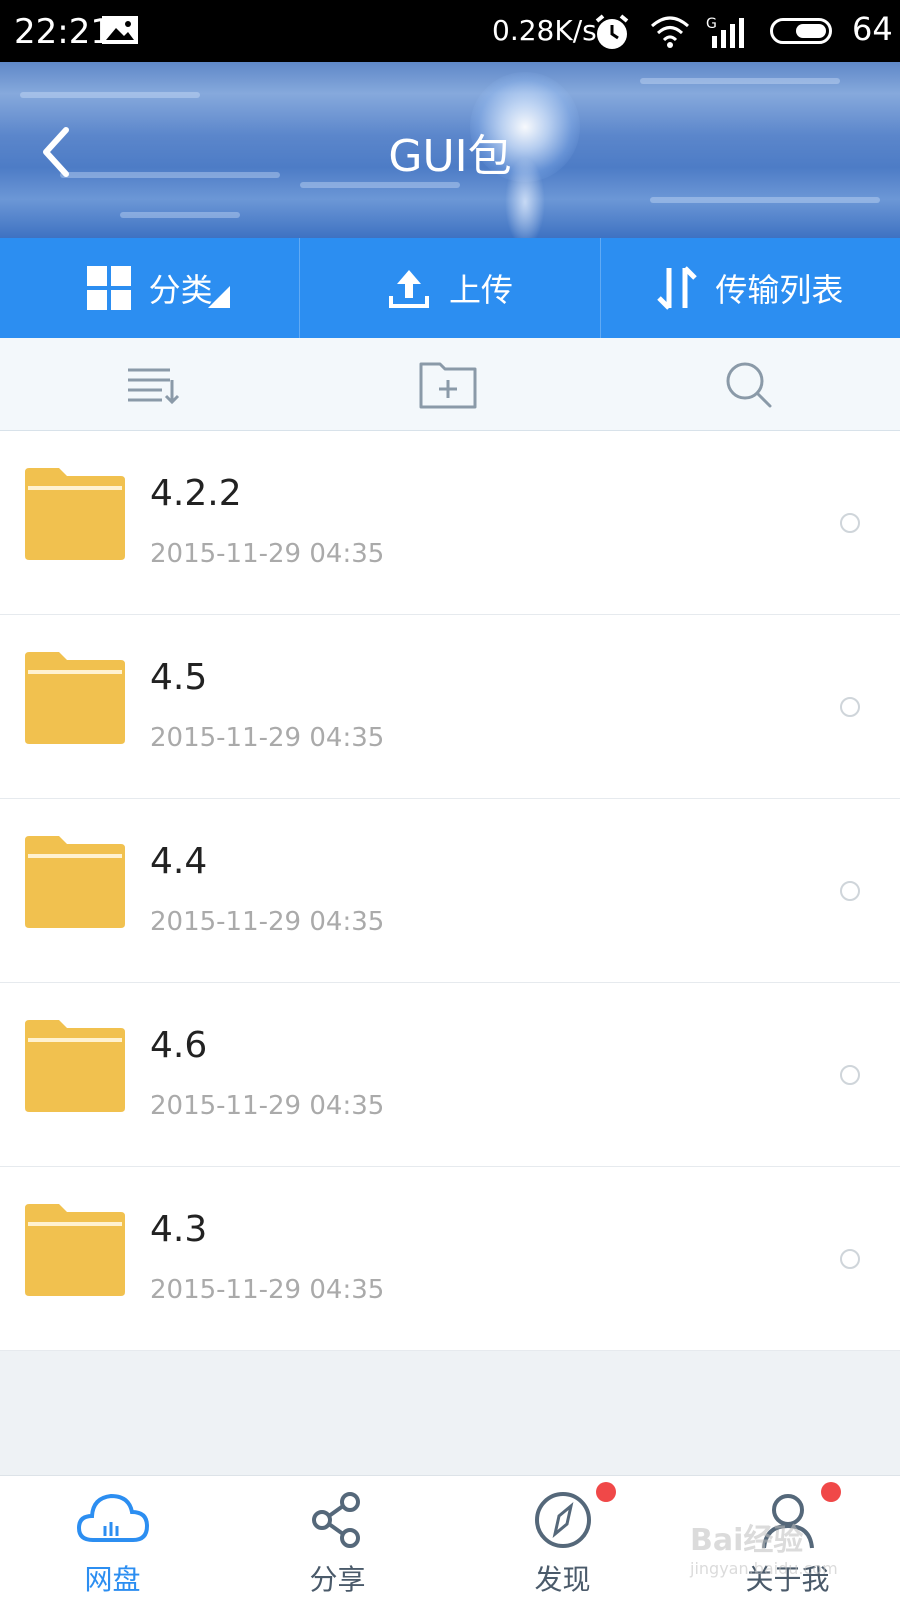 Image resolution: width=900 pixels, height=1601 pixels. Describe the element at coordinates (153, 386) in the screenshot. I see `sort-icon` at that location.